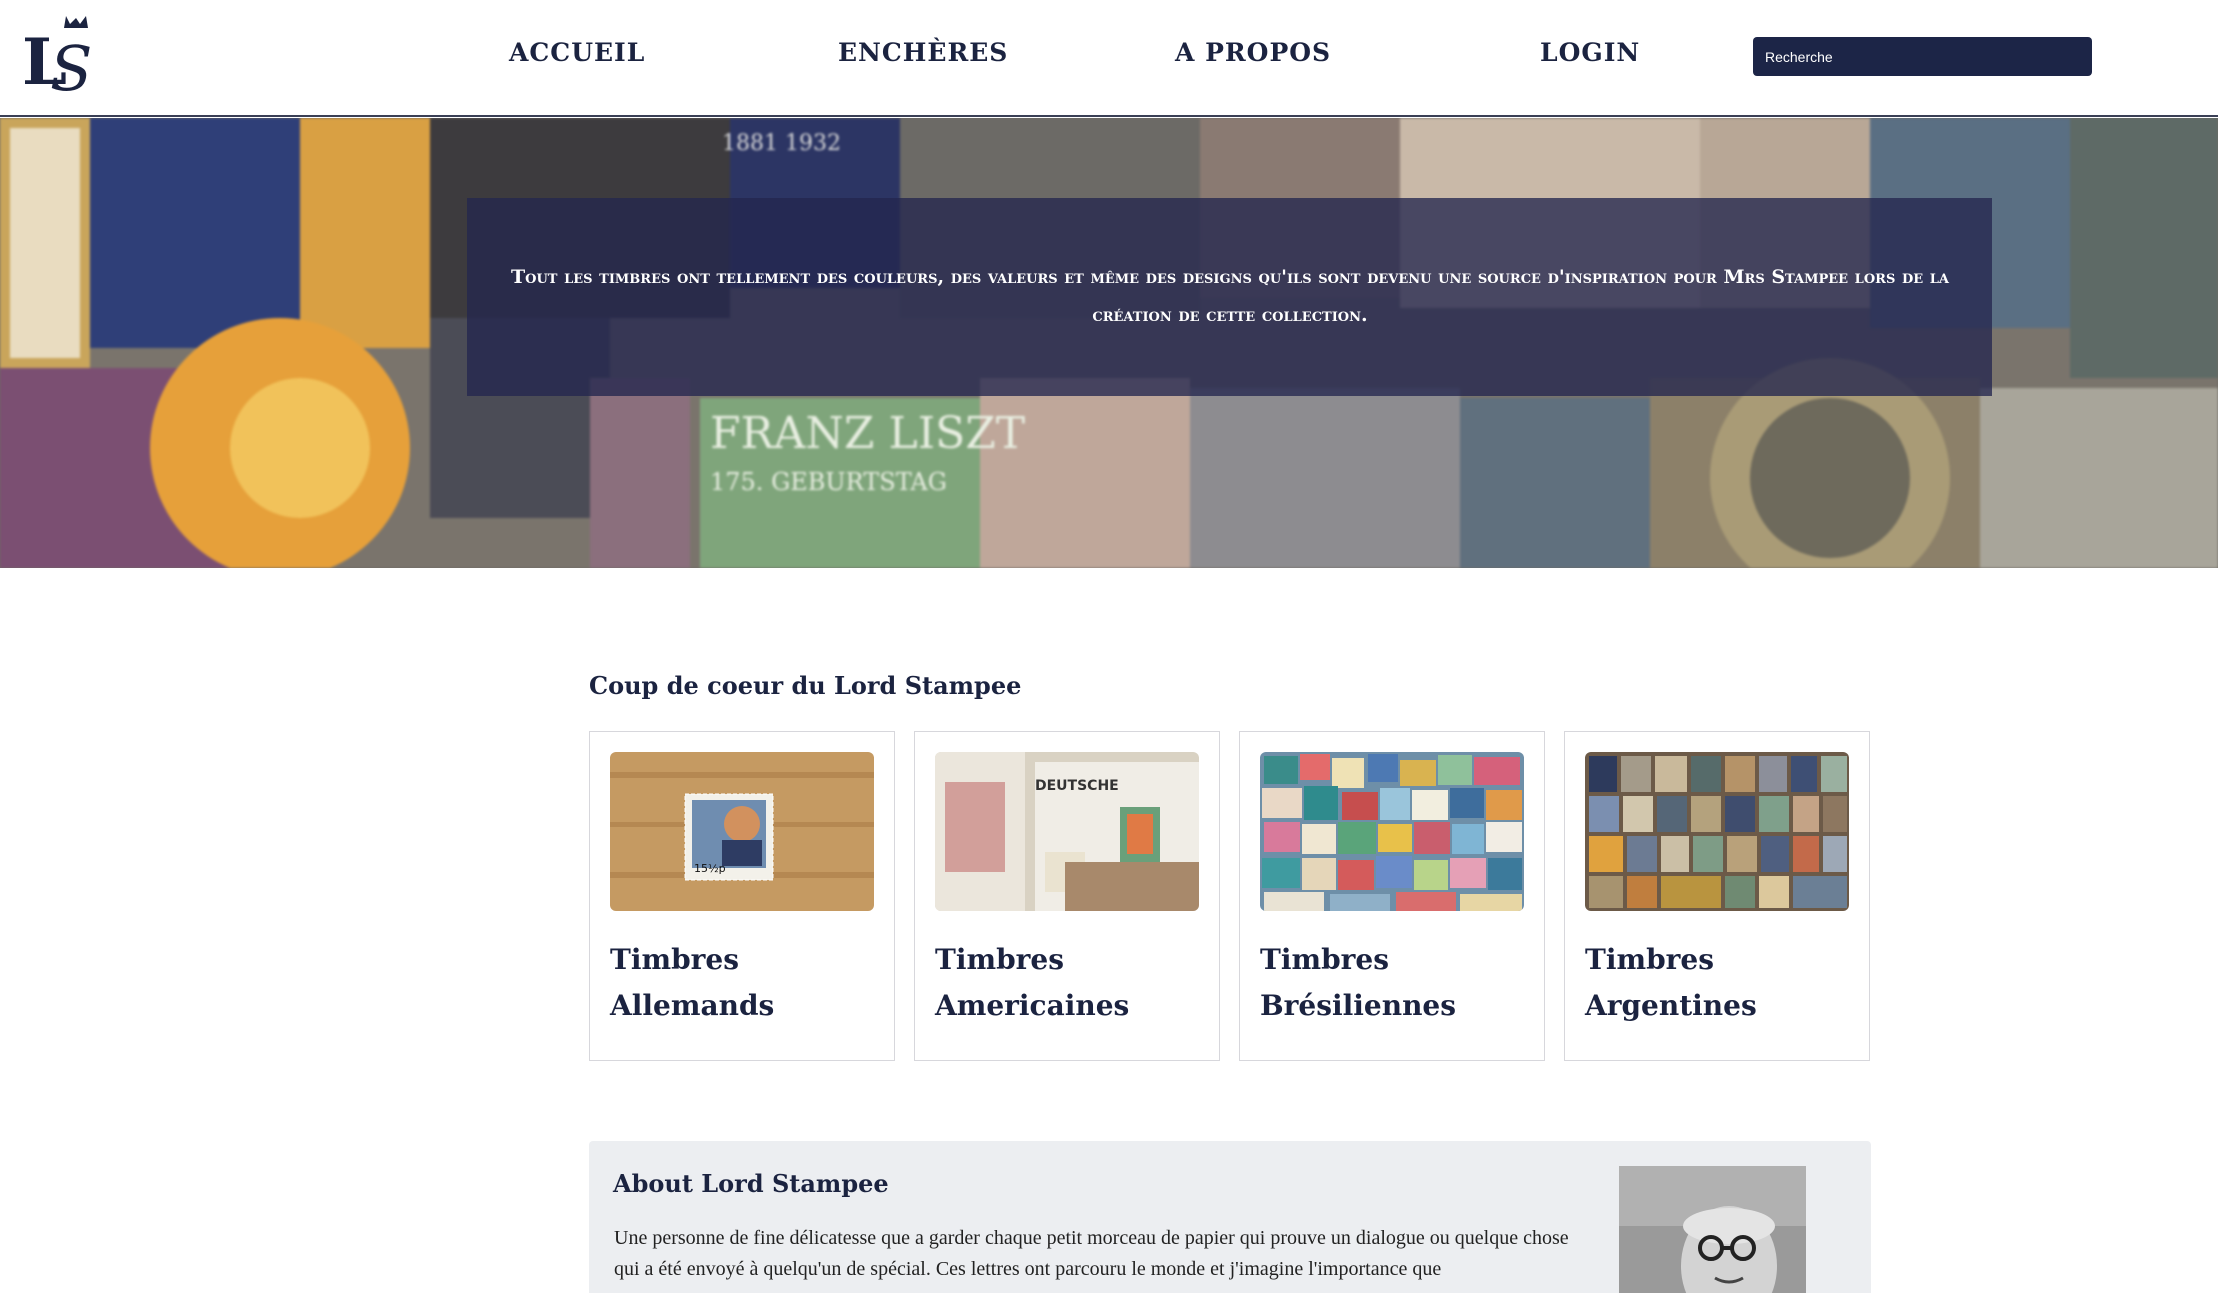  What do you see at coordinates (1720, 983) in the screenshot?
I see `card-title: Timbres Argentines` at bounding box center [1720, 983].